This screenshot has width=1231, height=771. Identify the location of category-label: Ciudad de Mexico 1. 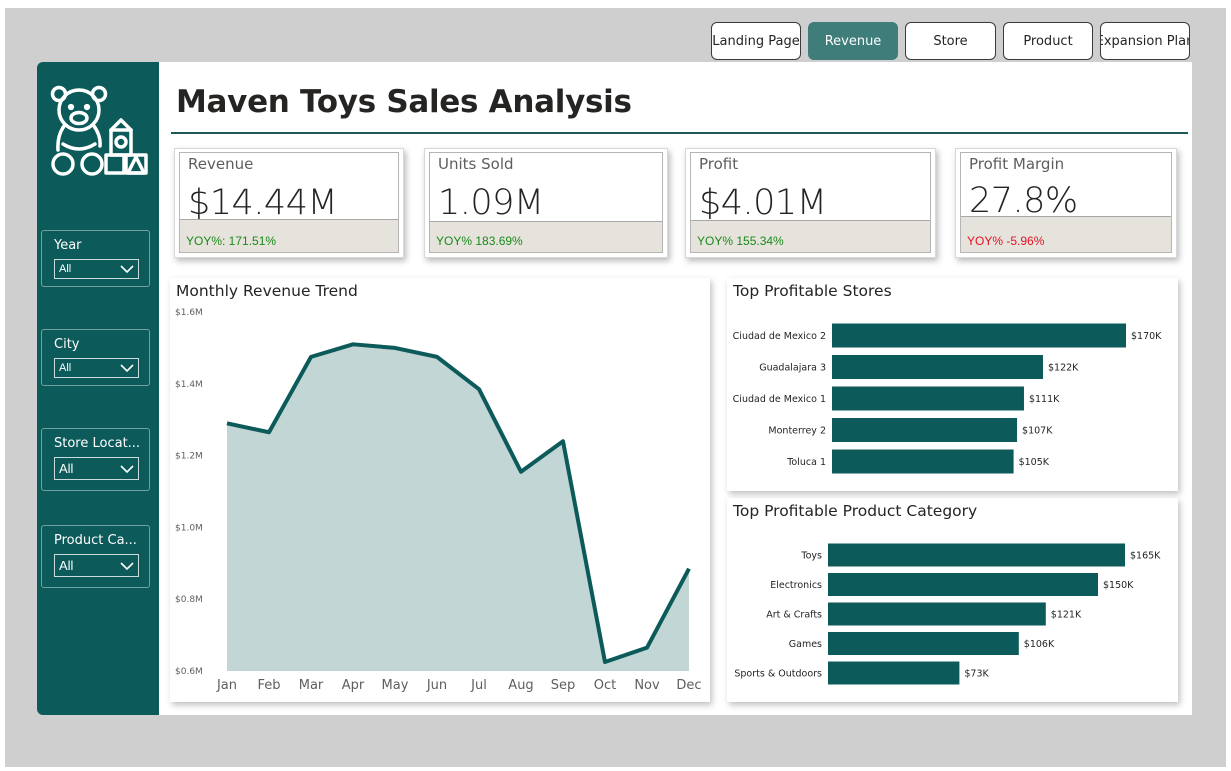
(779, 399).